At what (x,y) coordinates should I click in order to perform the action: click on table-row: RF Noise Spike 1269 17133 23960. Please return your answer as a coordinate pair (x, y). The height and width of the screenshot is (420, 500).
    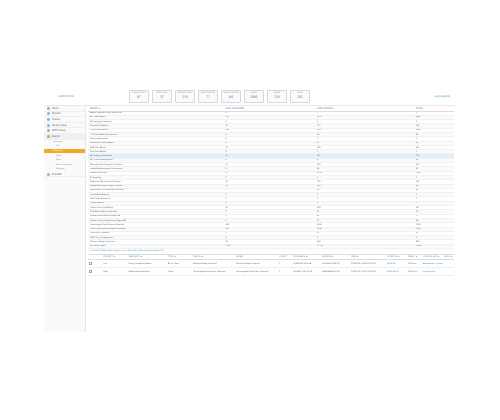
    Looking at the image, I should click on (271, 247).